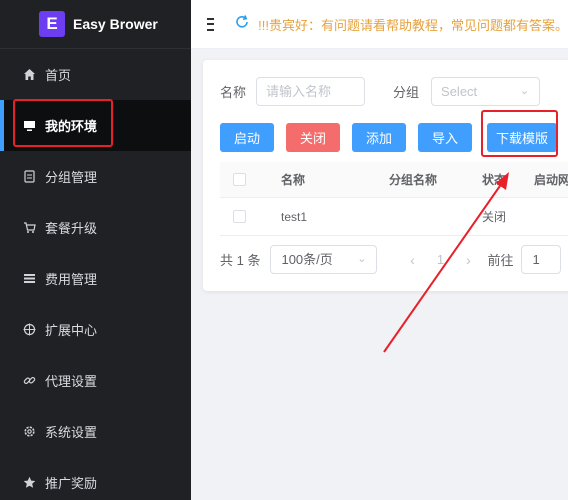 This screenshot has height=500, width=568. Describe the element at coordinates (242, 24) in the screenshot. I see `refresh-icon` at that location.